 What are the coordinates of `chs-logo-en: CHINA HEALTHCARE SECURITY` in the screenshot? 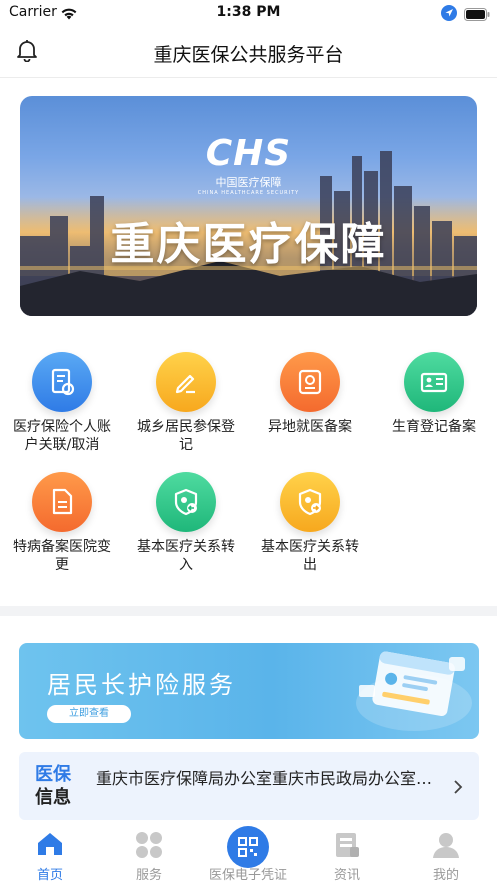 It's located at (248, 193).